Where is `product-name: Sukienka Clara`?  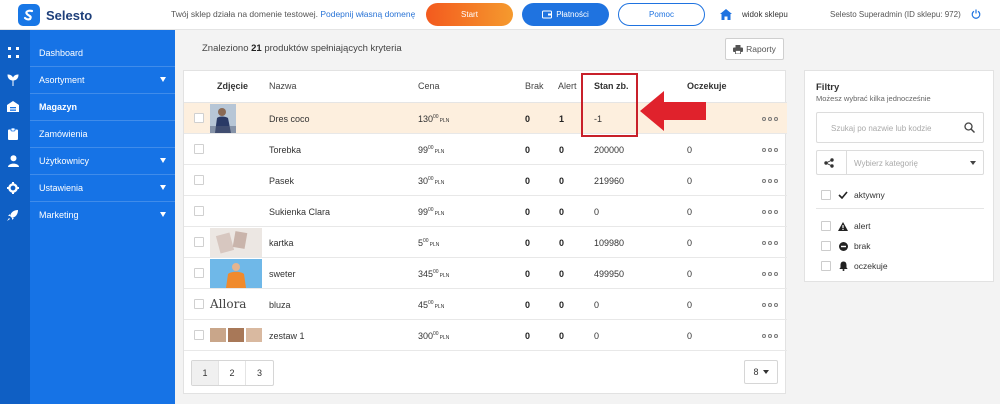
product-name: Sukienka Clara is located at coordinates (299, 212).